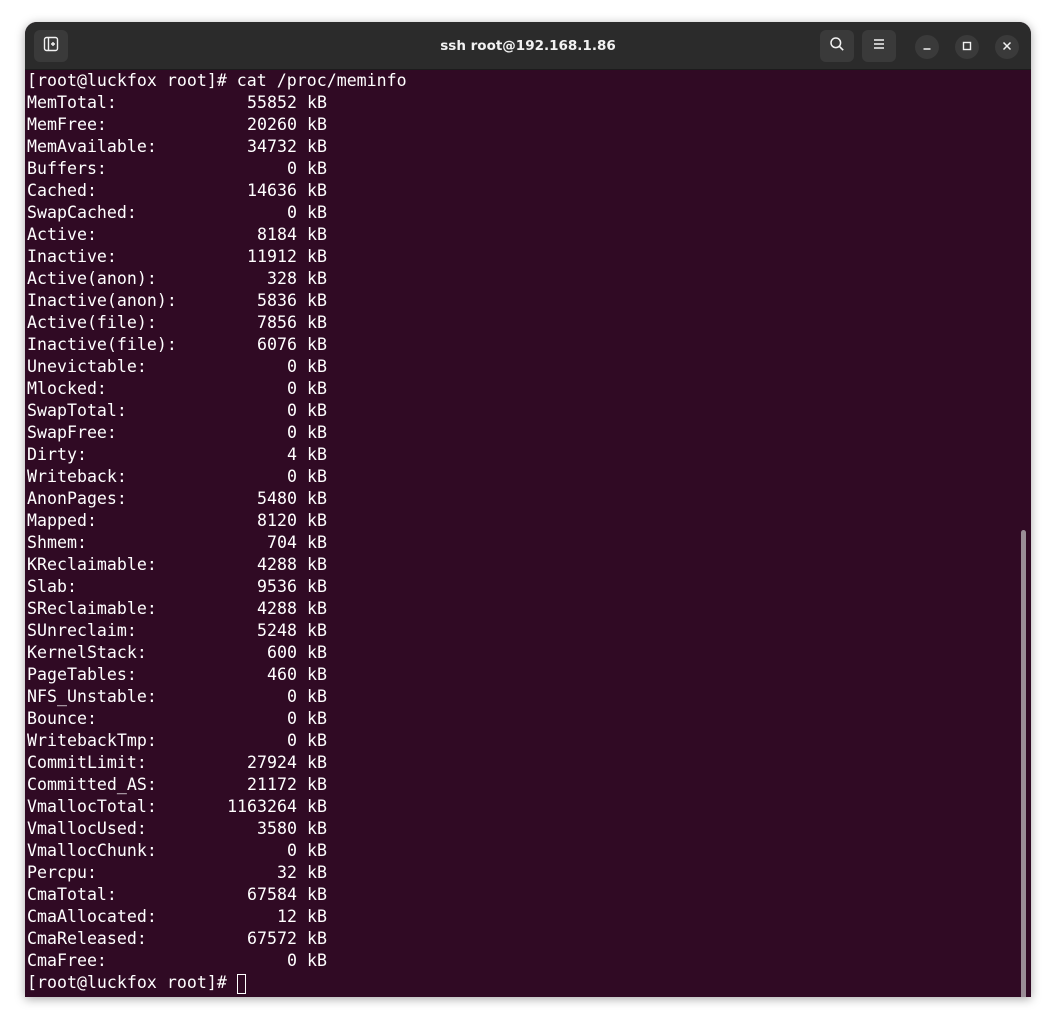 Image resolution: width=1056 pixels, height=1025 pixels. I want to click on meminfo-key: Shmem:, so click(57, 542).